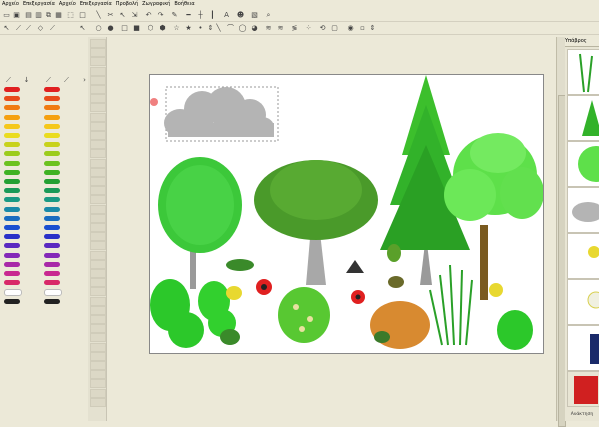 Image resolution: width=599 pixels, height=427 pixels. I want to click on menu-file: Αρχείο, so click(10, 4).